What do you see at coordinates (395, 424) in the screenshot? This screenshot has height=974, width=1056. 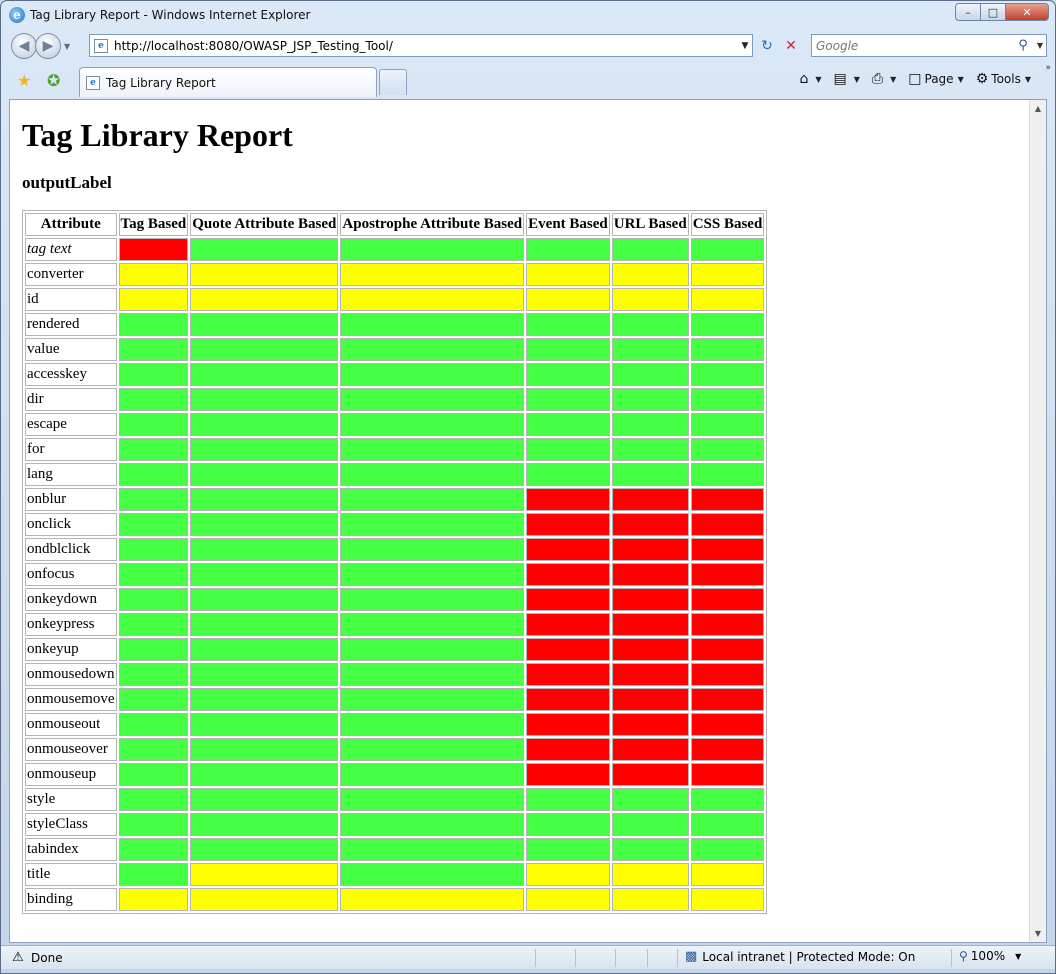 I see `table-row: escape` at bounding box center [395, 424].